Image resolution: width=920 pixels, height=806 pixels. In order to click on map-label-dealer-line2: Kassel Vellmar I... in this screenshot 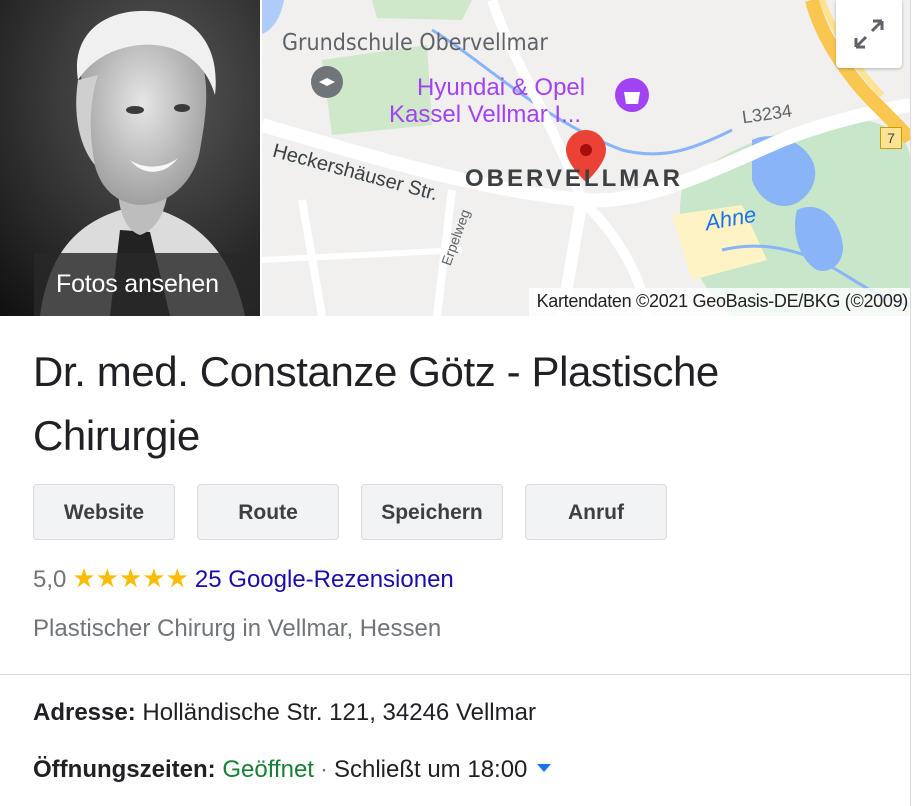, I will do `click(485, 114)`.